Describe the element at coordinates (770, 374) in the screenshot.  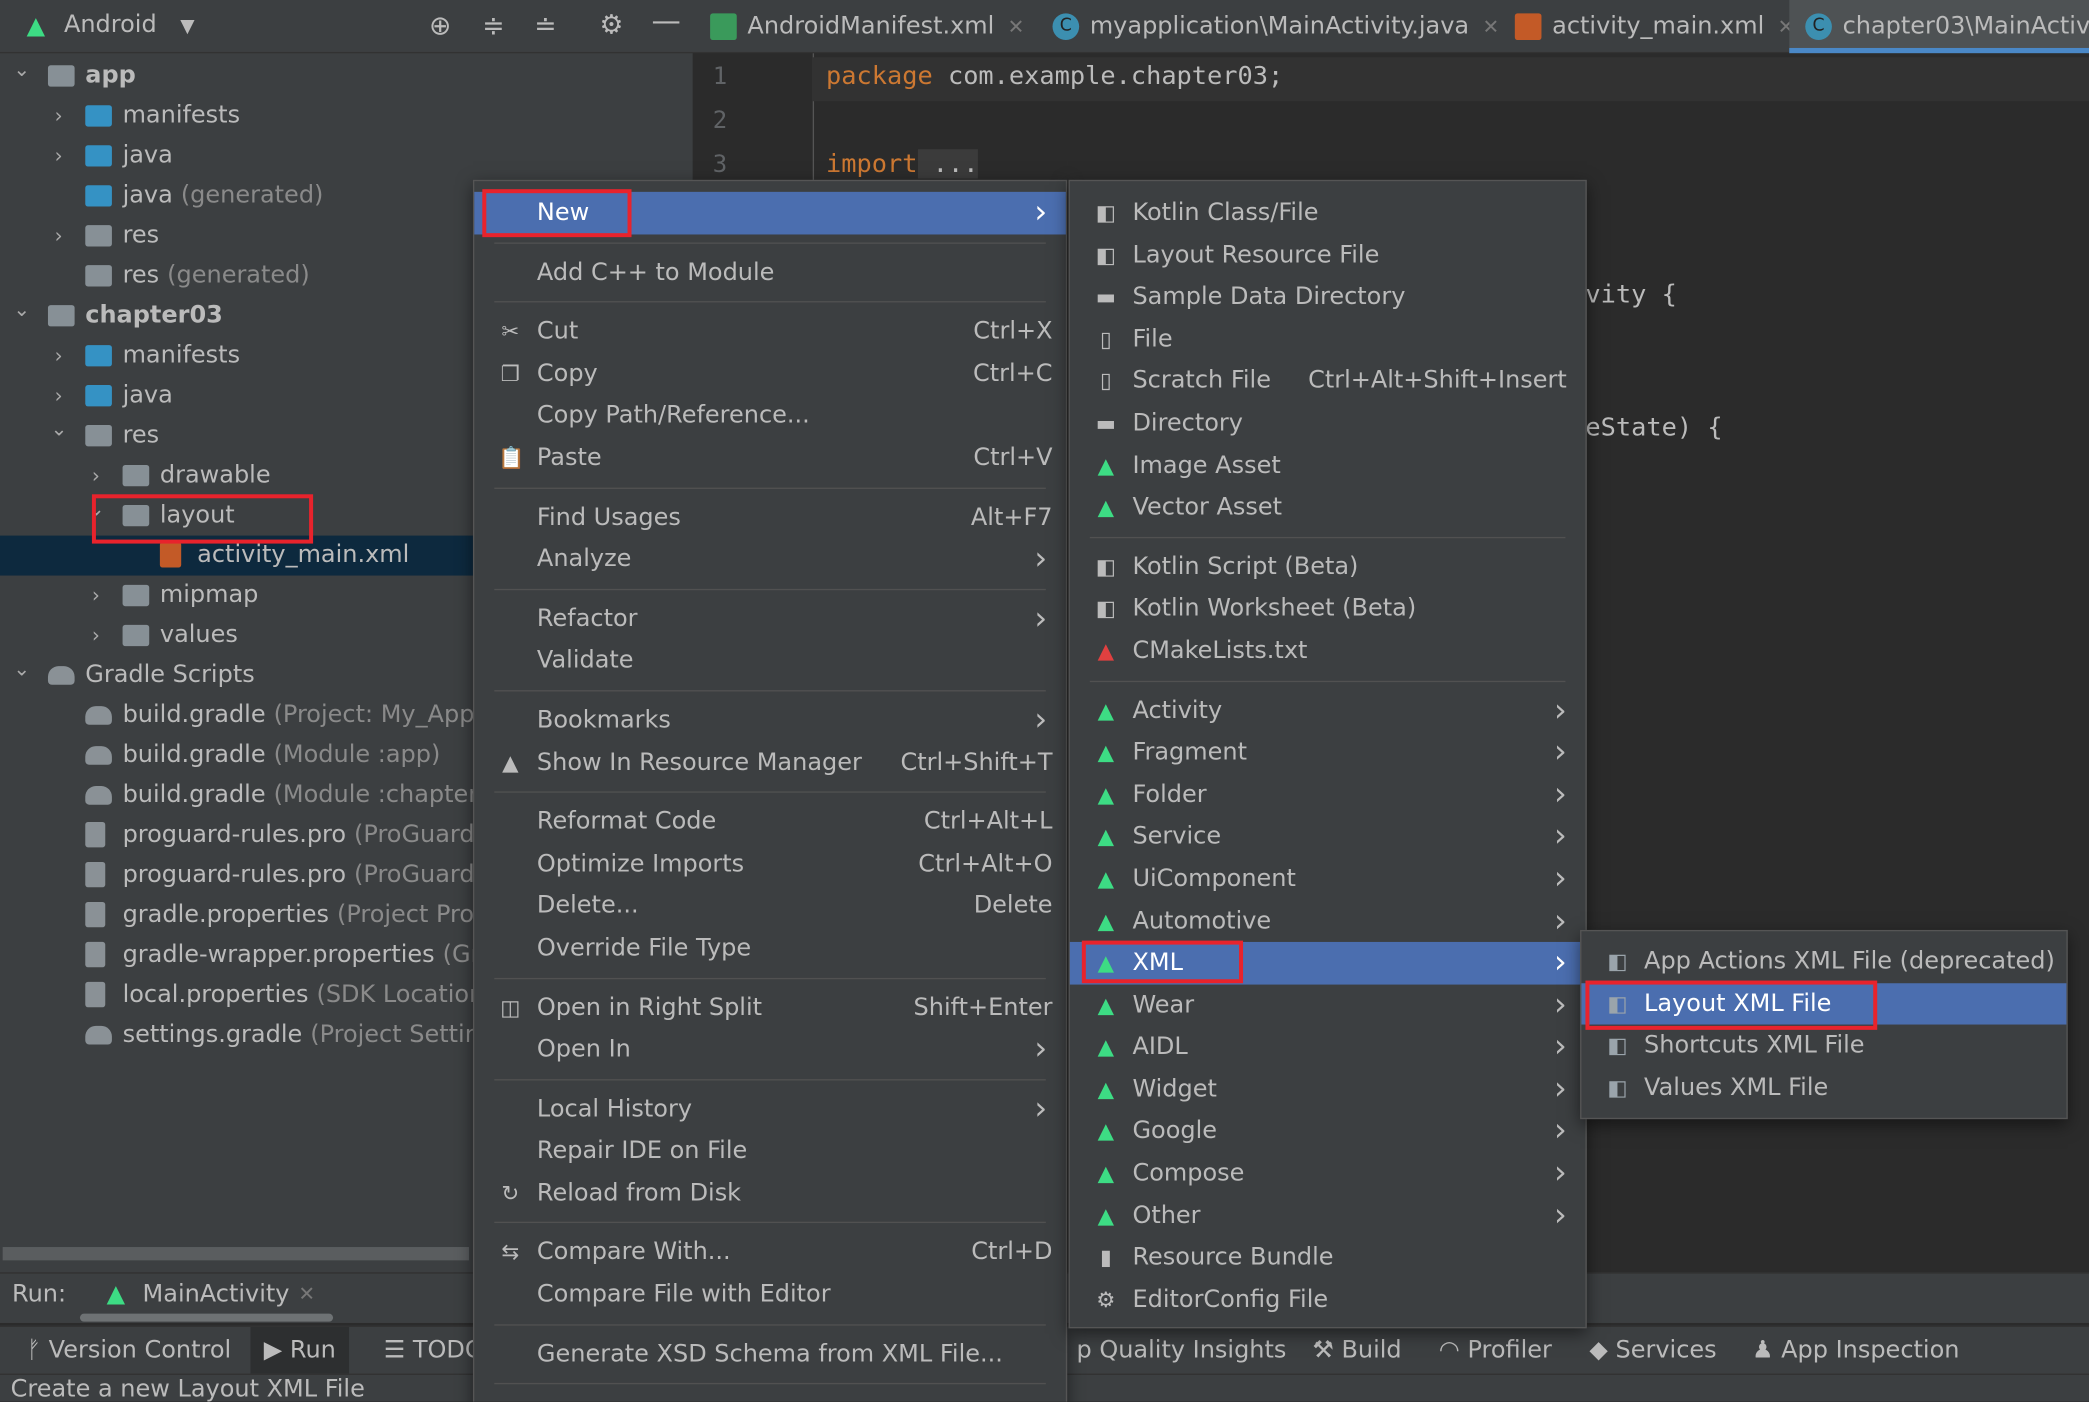
I see `menu-item: ❐ Copy Ctrl+C` at that location.